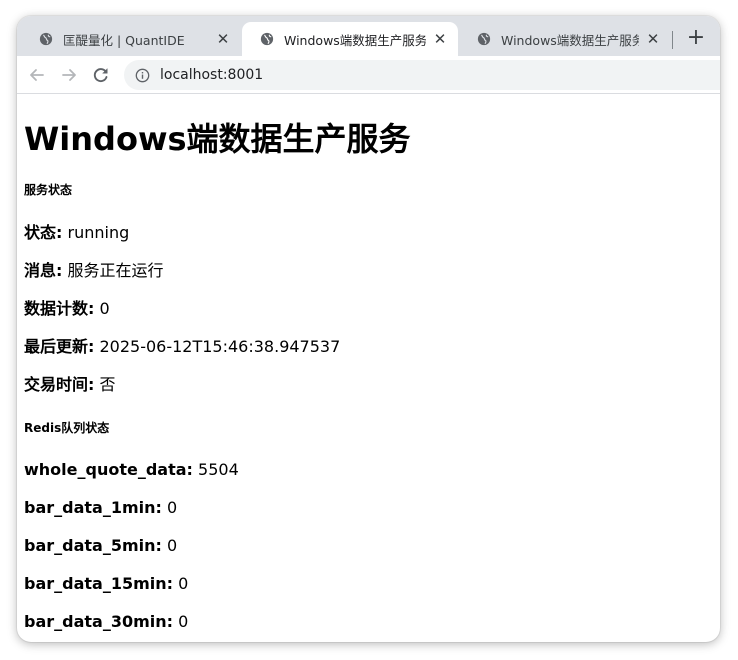 The height and width of the screenshot is (660, 738). Describe the element at coordinates (59, 346) in the screenshot. I see `last-updated-label: 最后更新:` at that location.